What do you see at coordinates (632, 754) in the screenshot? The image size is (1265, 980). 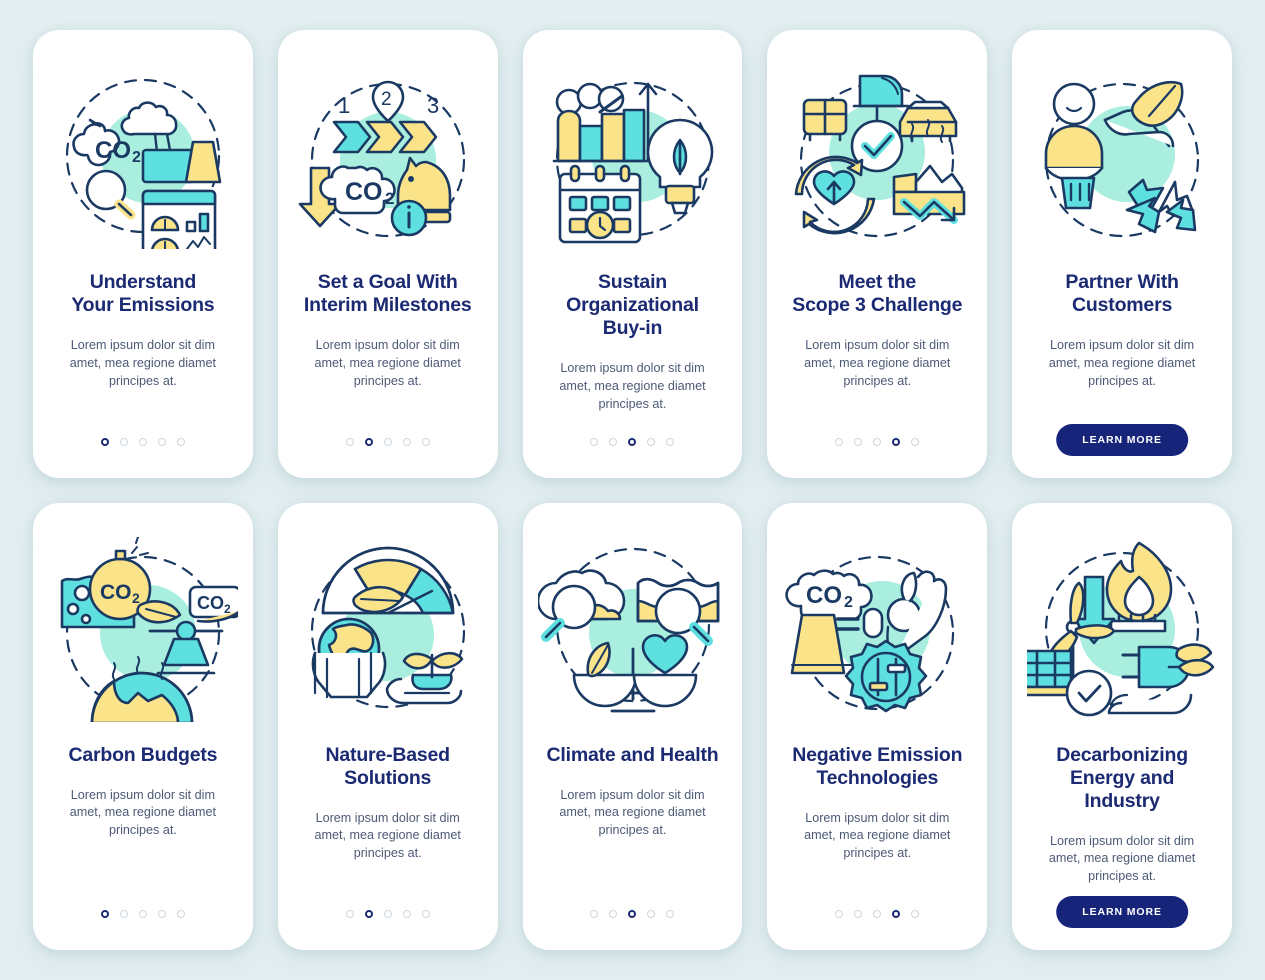 I see `card-title: Climate and Health` at bounding box center [632, 754].